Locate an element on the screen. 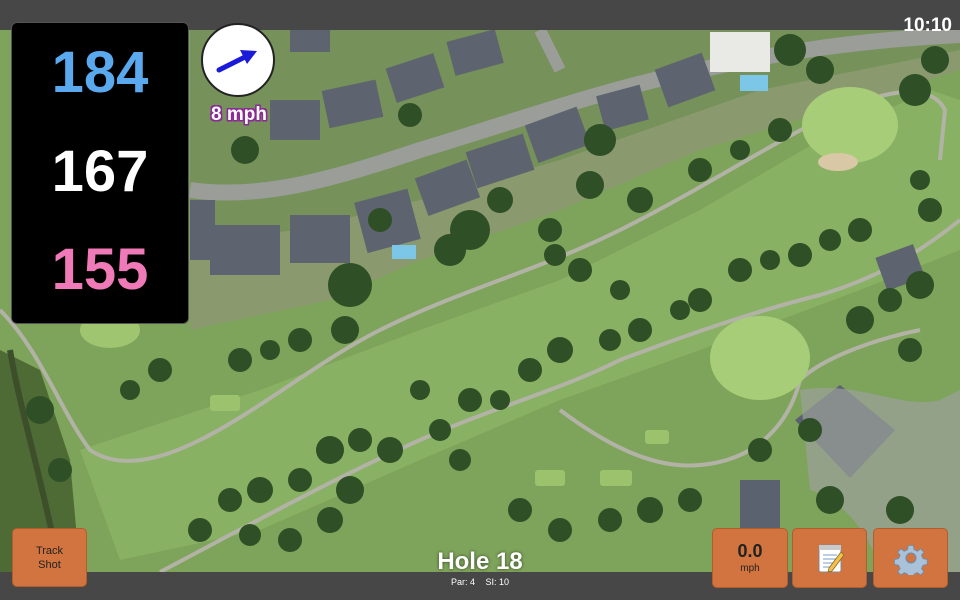 Image resolution: width=960 pixels, height=600 pixels. hole-title: Hole 18 is located at coordinates (480, 561).